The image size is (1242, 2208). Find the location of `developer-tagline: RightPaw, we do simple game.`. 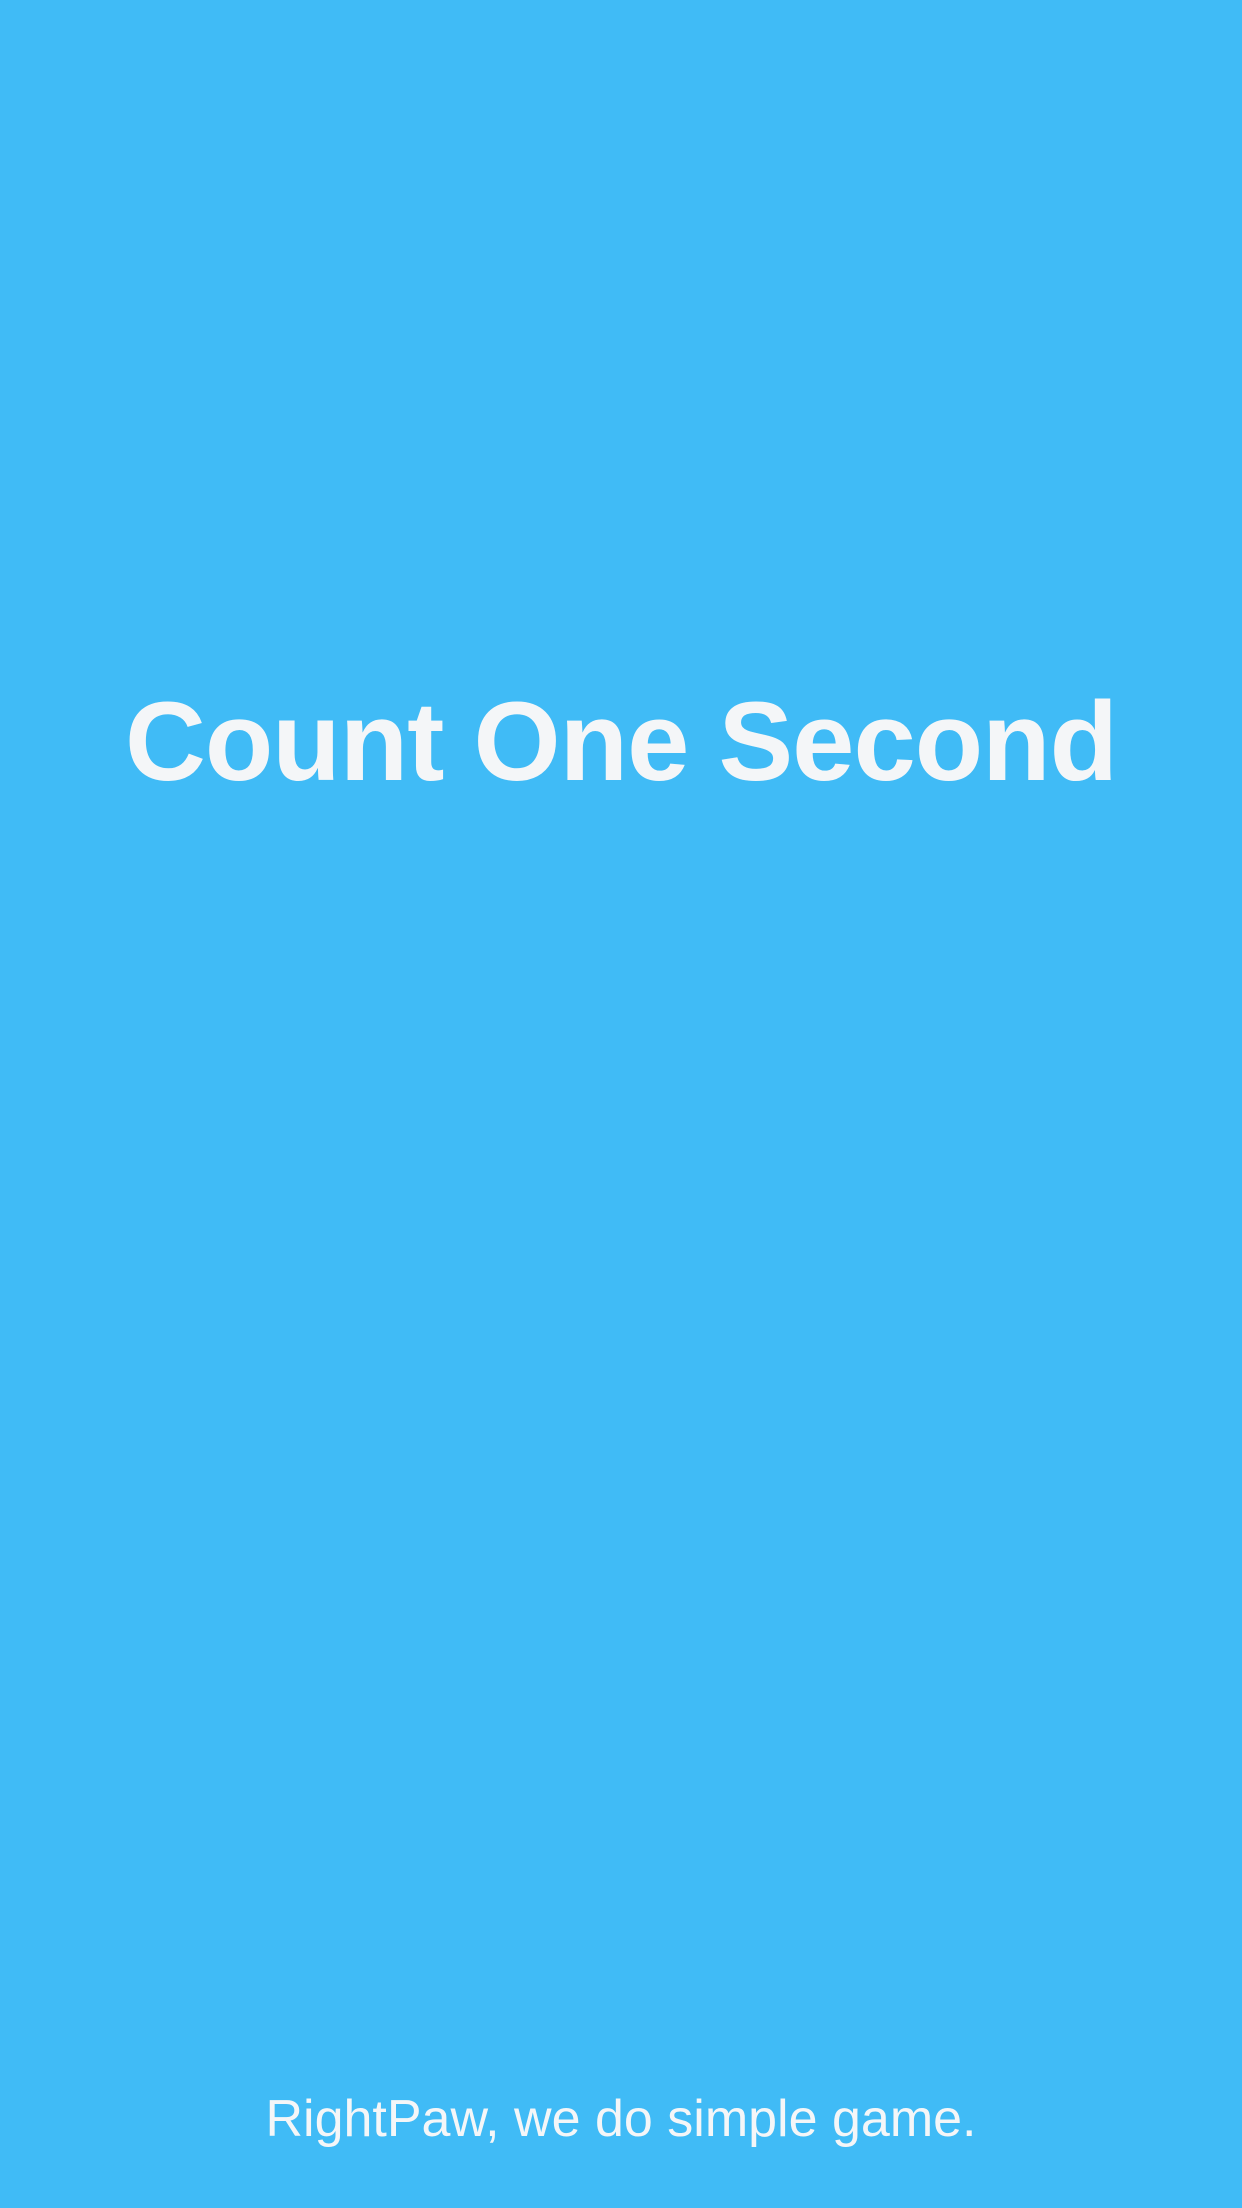

developer-tagline: RightPaw, we do simple game. is located at coordinates (621, 2119).